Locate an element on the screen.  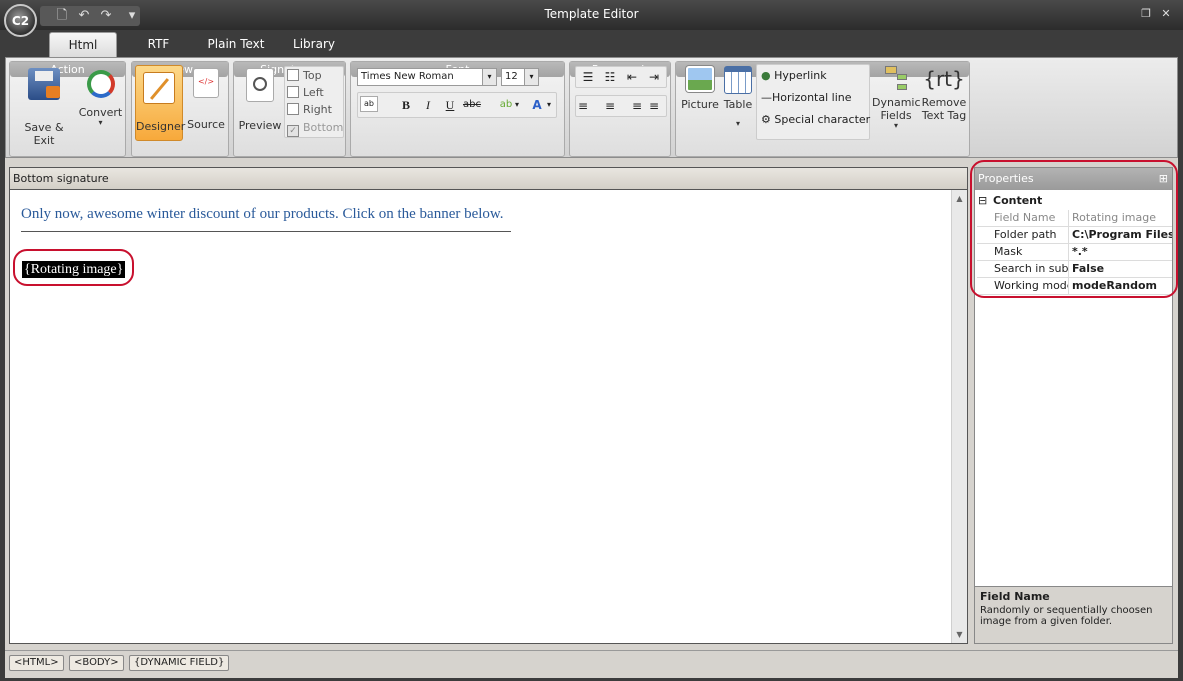
preview-magnifier-icon is located at coordinates (260, 85).